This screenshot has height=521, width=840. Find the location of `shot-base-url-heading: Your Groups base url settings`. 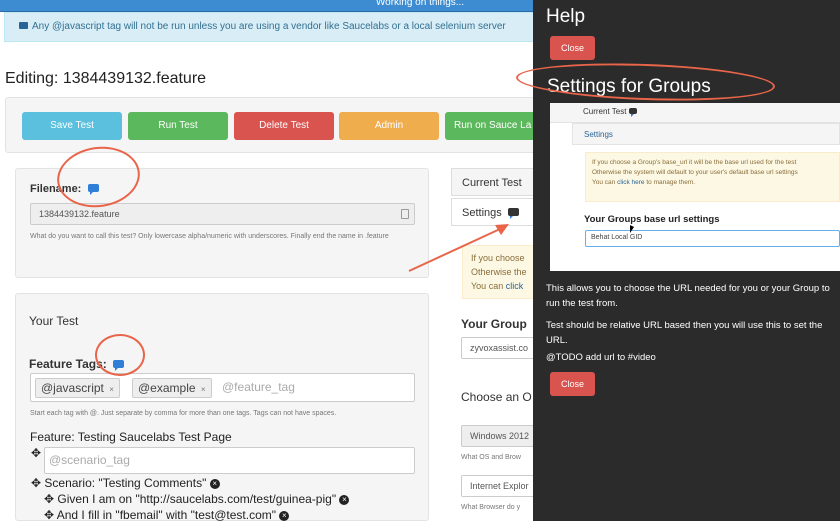

shot-base-url-heading: Your Groups base url settings is located at coordinates (652, 219).